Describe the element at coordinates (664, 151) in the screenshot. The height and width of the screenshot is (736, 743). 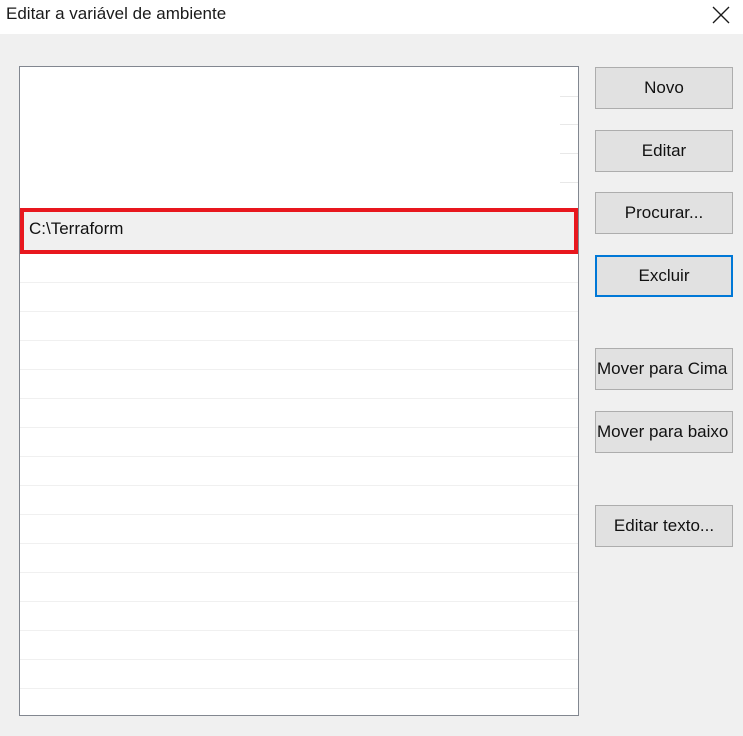
I see `editar-button: Editar` at that location.